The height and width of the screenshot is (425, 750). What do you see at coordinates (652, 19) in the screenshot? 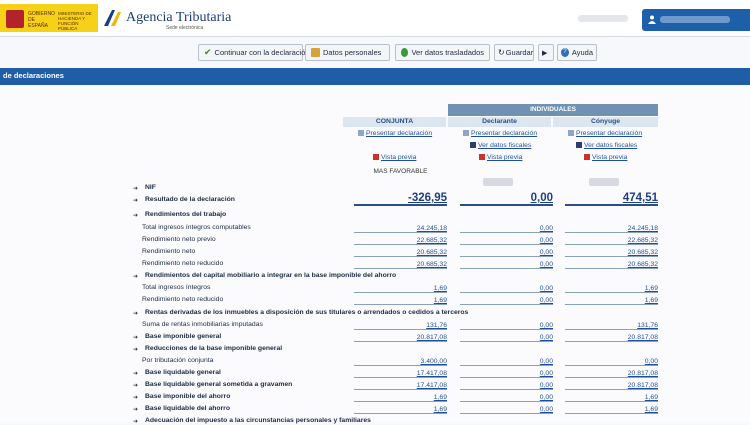
I see `user-icon` at bounding box center [652, 19].